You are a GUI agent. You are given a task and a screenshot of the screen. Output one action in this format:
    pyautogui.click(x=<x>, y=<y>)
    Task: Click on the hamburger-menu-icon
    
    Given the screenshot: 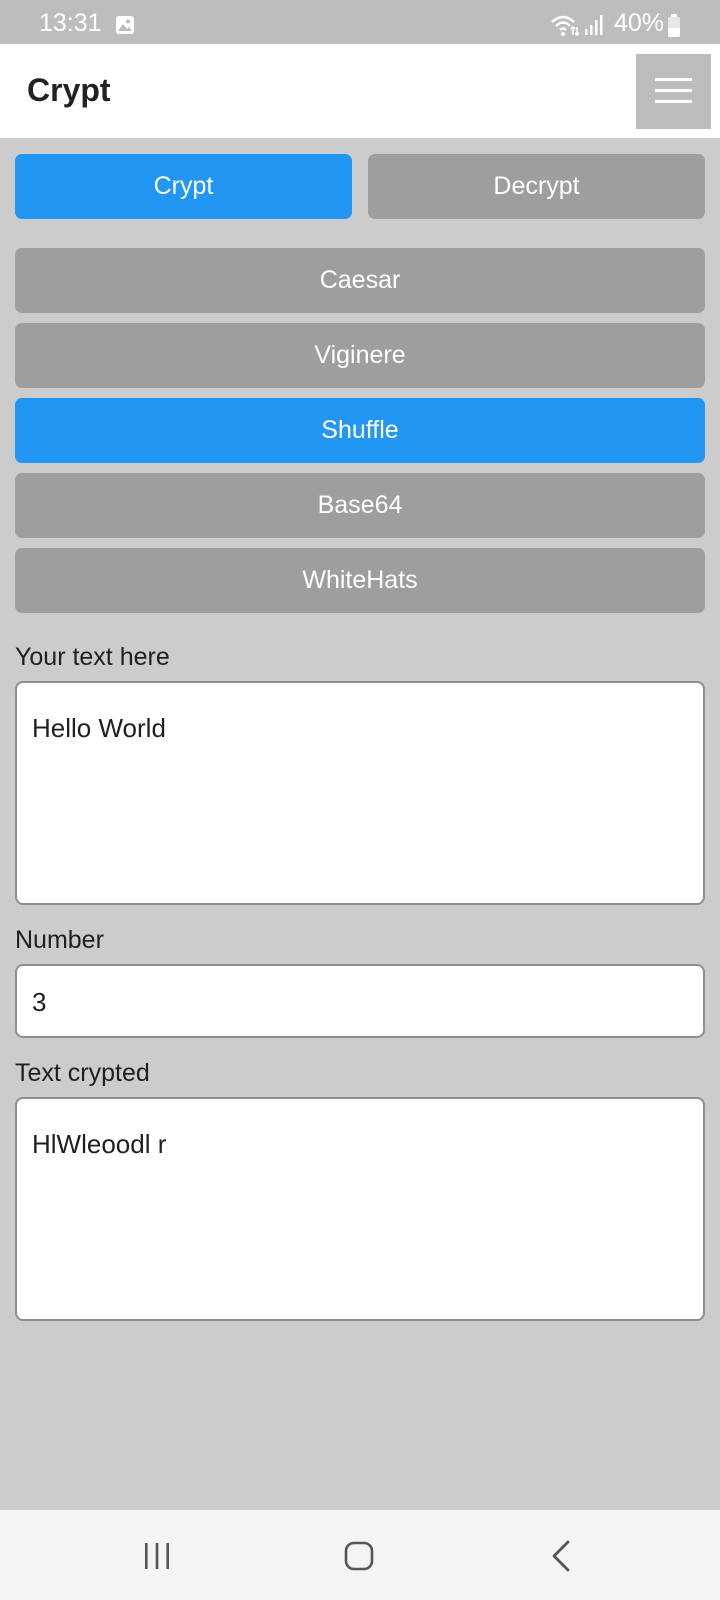 What is the action you would take?
    pyautogui.click(x=673, y=90)
    